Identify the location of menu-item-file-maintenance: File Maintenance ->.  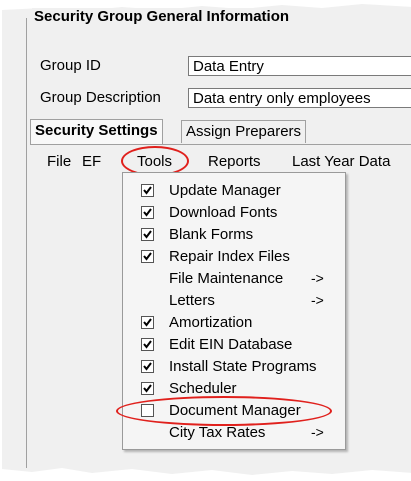
(234, 279).